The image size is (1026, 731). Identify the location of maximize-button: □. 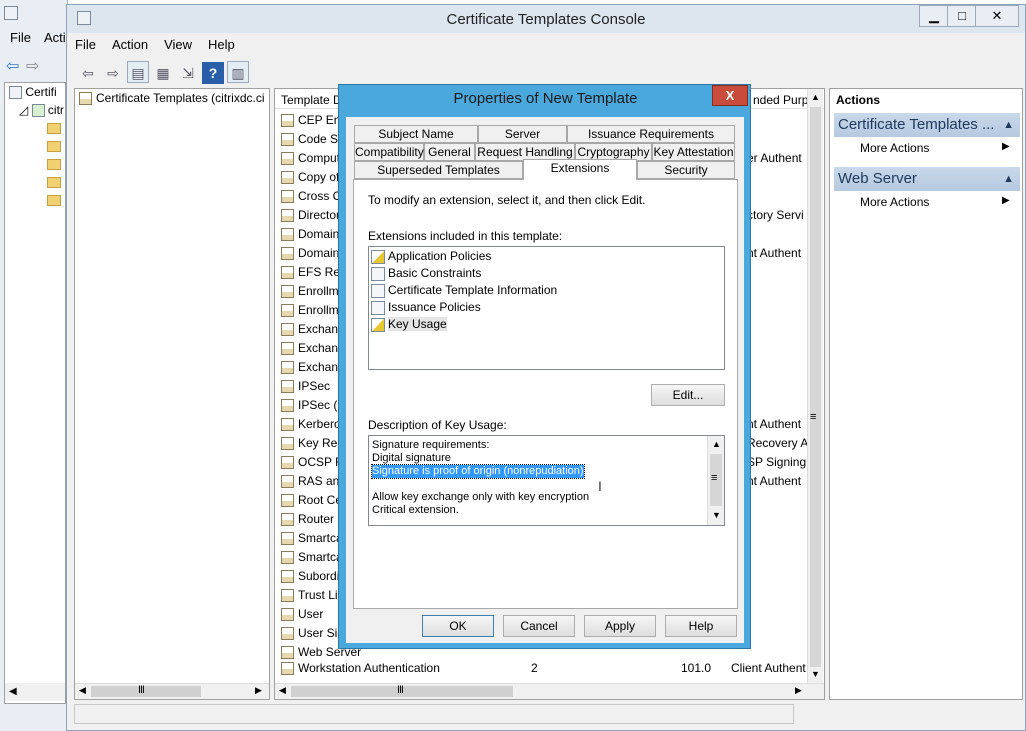
(962, 16).